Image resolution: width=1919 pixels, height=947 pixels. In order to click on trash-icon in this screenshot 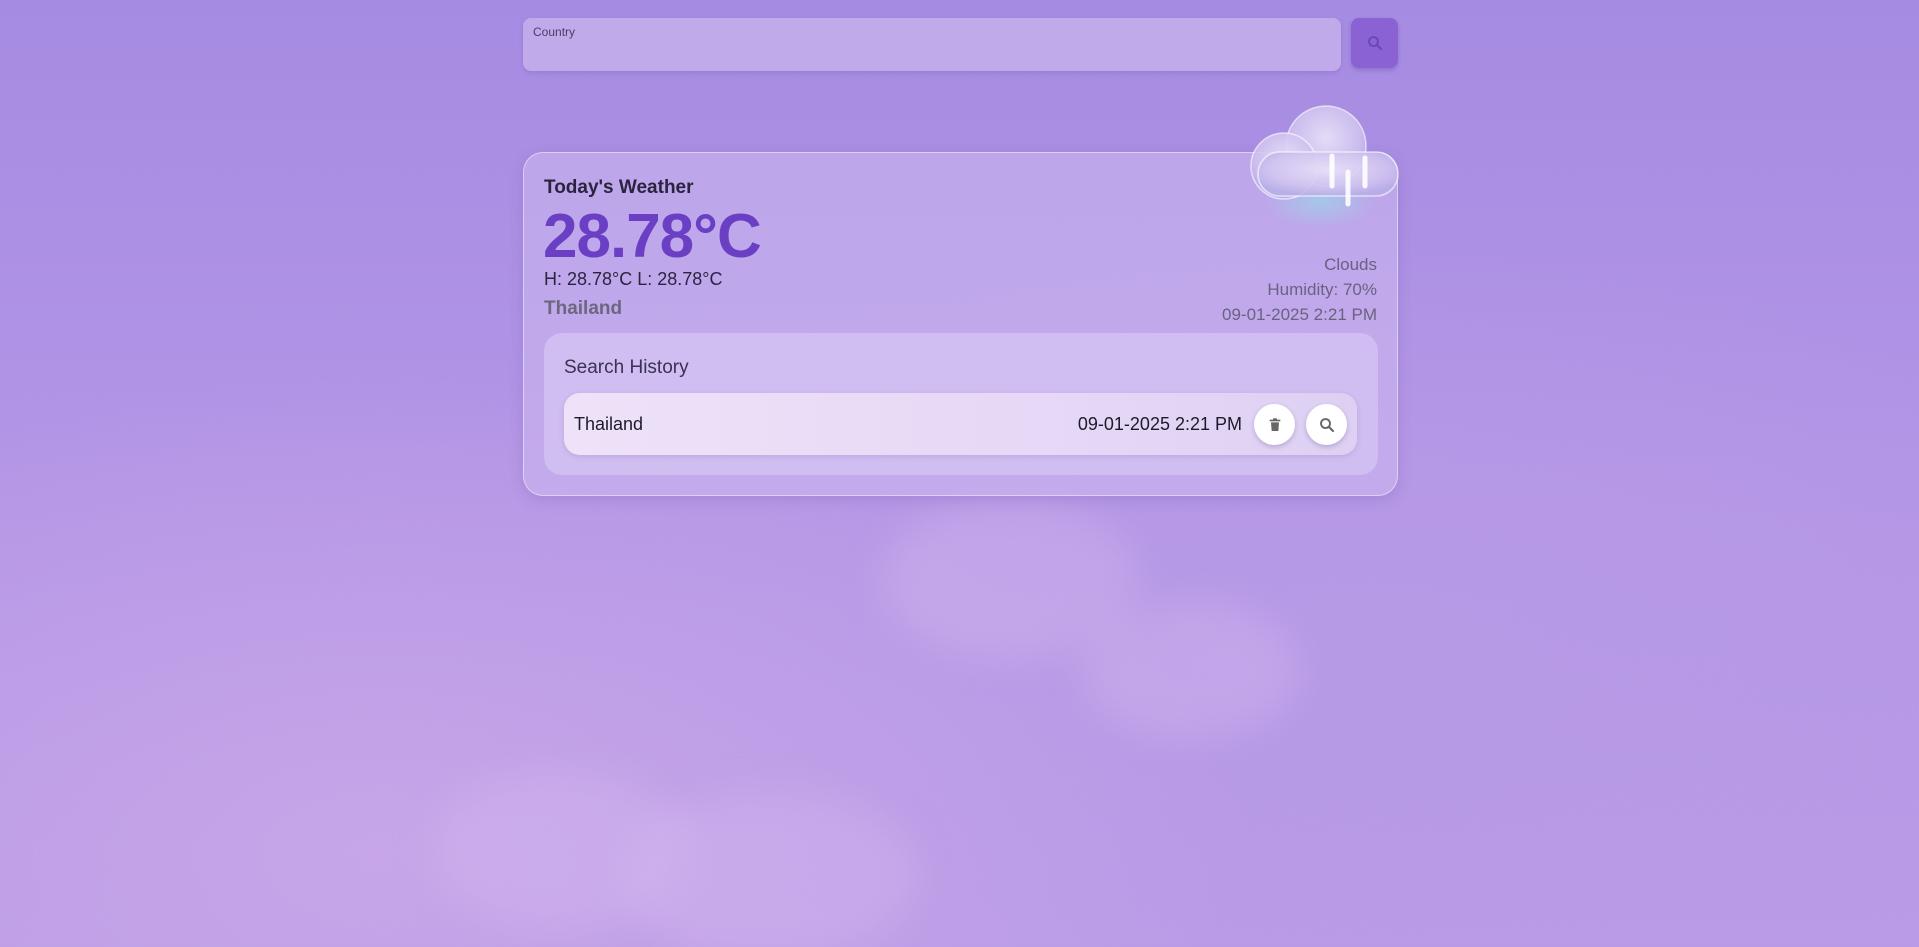, I will do `click(1274, 424)`.